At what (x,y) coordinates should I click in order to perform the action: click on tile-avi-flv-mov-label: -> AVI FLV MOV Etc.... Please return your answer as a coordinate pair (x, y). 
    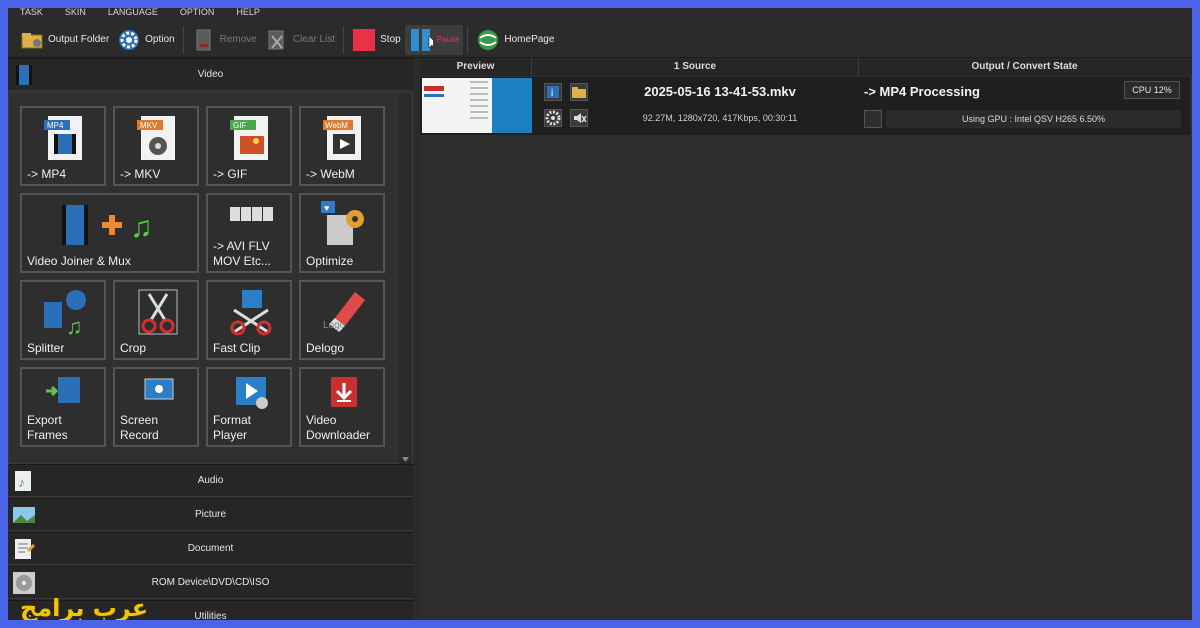
    Looking at the image, I should click on (242, 253).